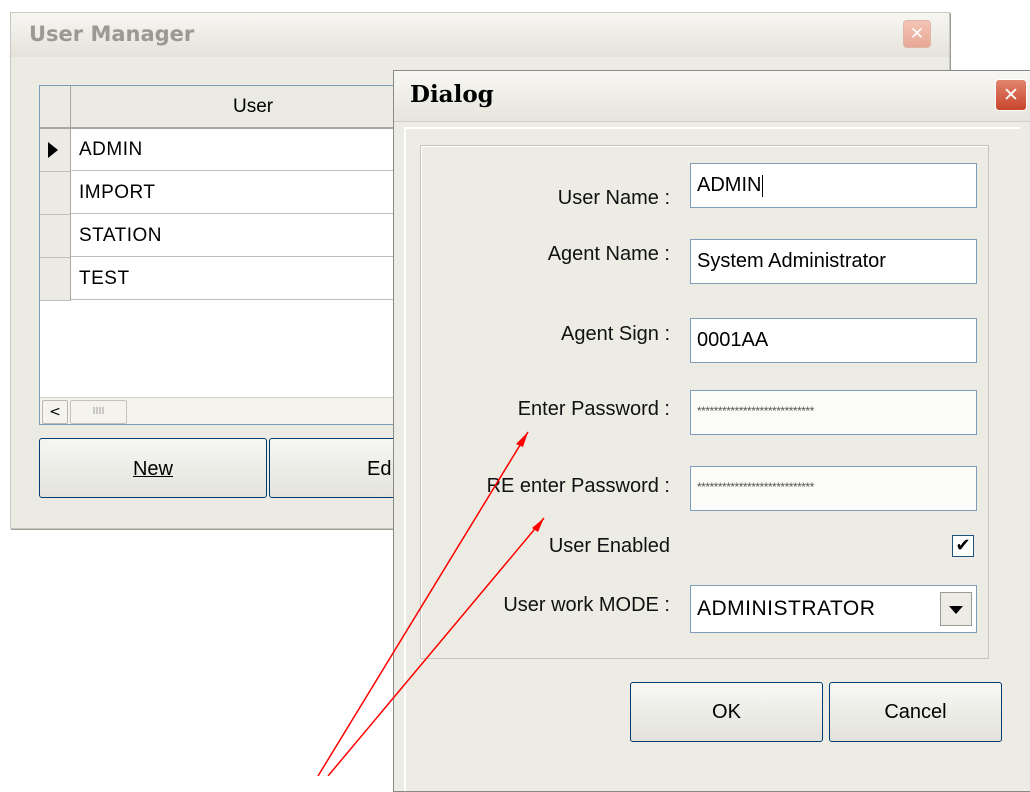  What do you see at coordinates (522, 439) in the screenshot?
I see `annotation-arrowhead-icon` at bounding box center [522, 439].